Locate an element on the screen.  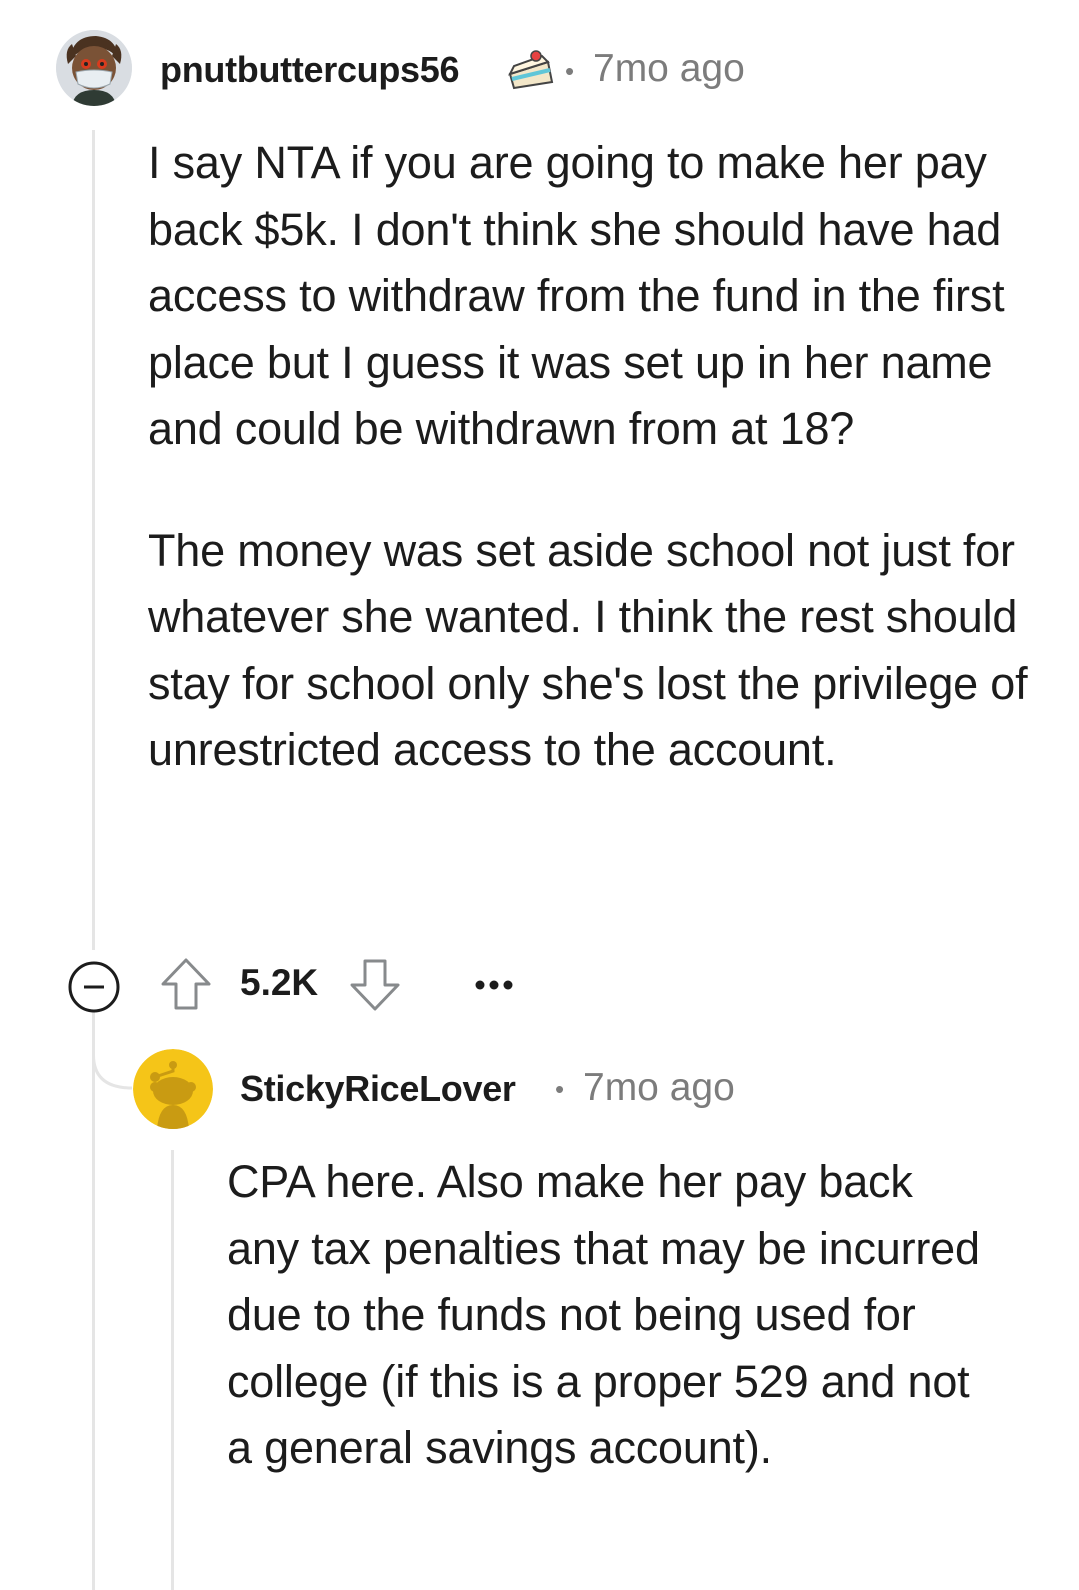
more-options-icon is located at coordinates (494, 985).